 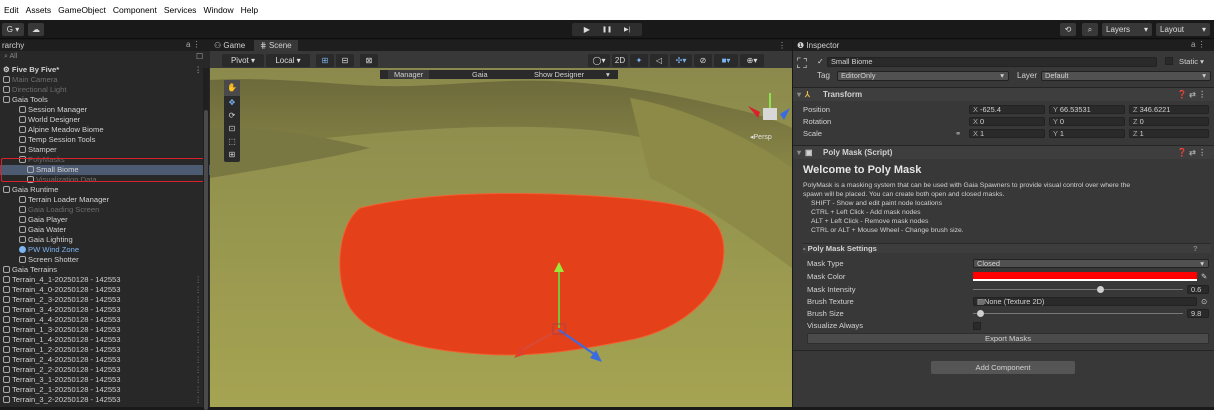 What do you see at coordinates (232, 102) in the screenshot?
I see `move-tool-icon: ✥` at bounding box center [232, 102].